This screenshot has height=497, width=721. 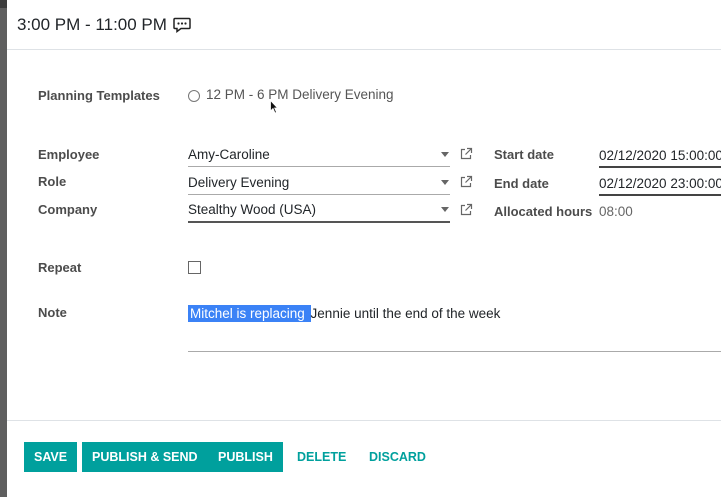 What do you see at coordinates (274, 107) in the screenshot?
I see `mouse-pointer-icon` at bounding box center [274, 107].